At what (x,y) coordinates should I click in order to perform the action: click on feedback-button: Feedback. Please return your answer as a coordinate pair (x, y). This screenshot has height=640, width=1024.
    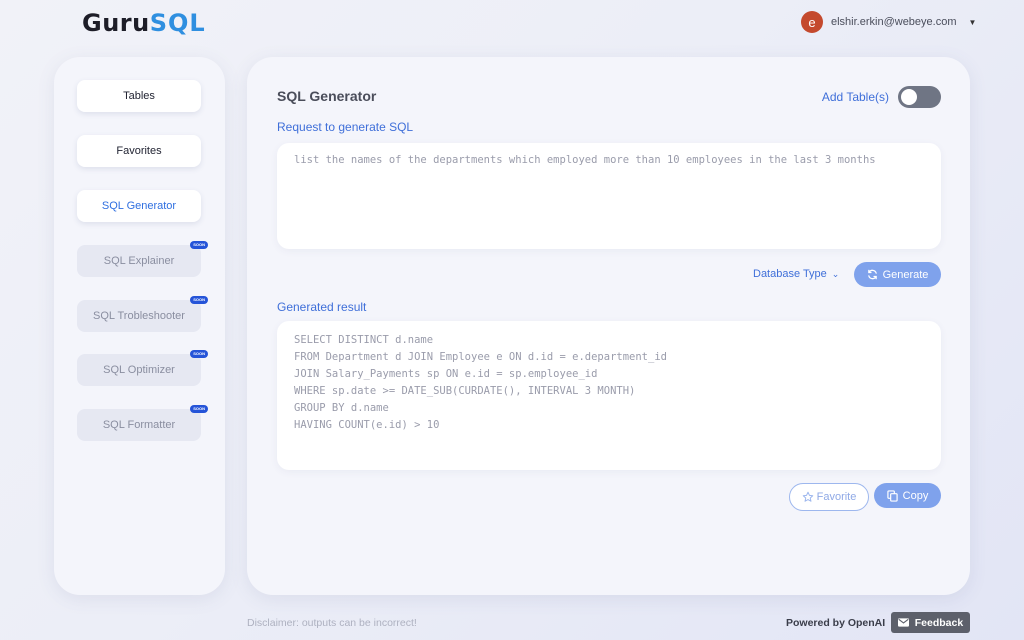
    Looking at the image, I should click on (930, 622).